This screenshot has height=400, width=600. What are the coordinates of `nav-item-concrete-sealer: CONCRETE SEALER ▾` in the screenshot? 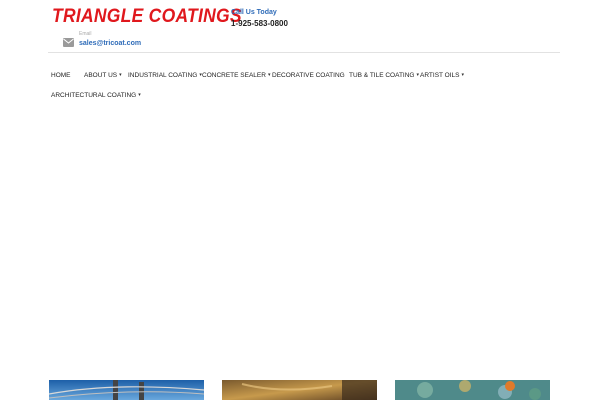 It's located at (236, 75).